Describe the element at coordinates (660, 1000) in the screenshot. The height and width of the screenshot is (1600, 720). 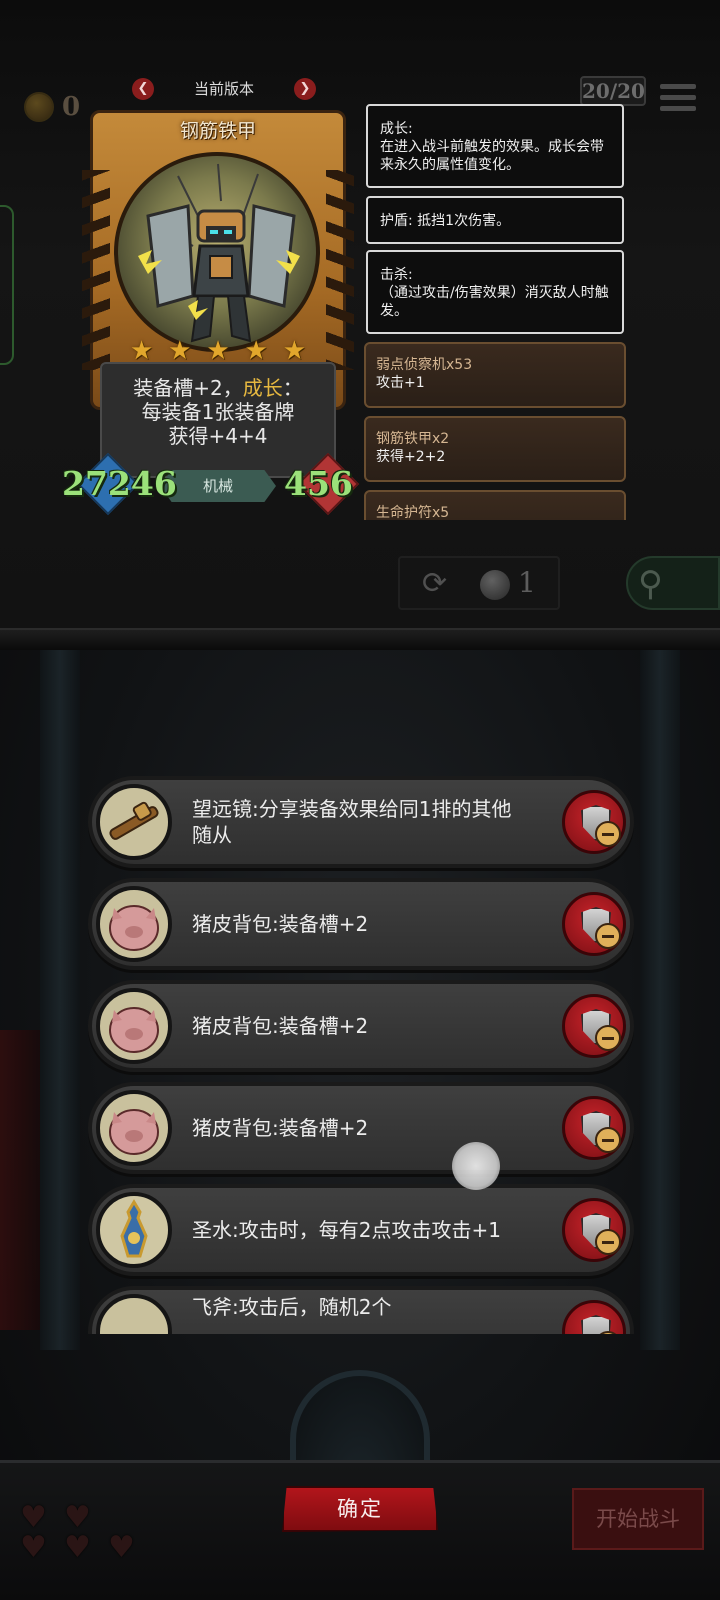
I see `right-pillar` at that location.